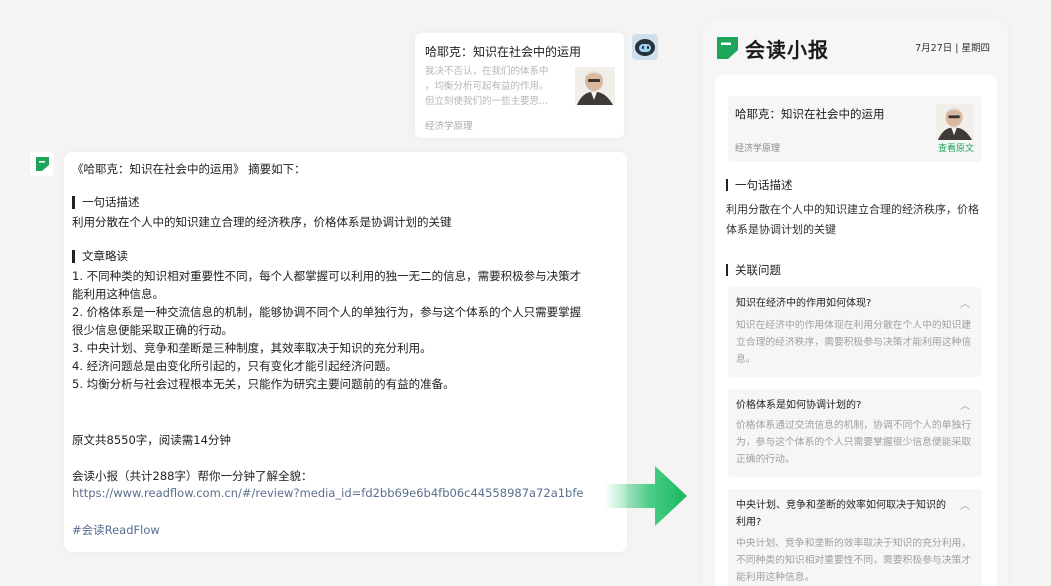  I want to click on article-title: 哈耶克：知识在社会中的运用, so click(810, 114).